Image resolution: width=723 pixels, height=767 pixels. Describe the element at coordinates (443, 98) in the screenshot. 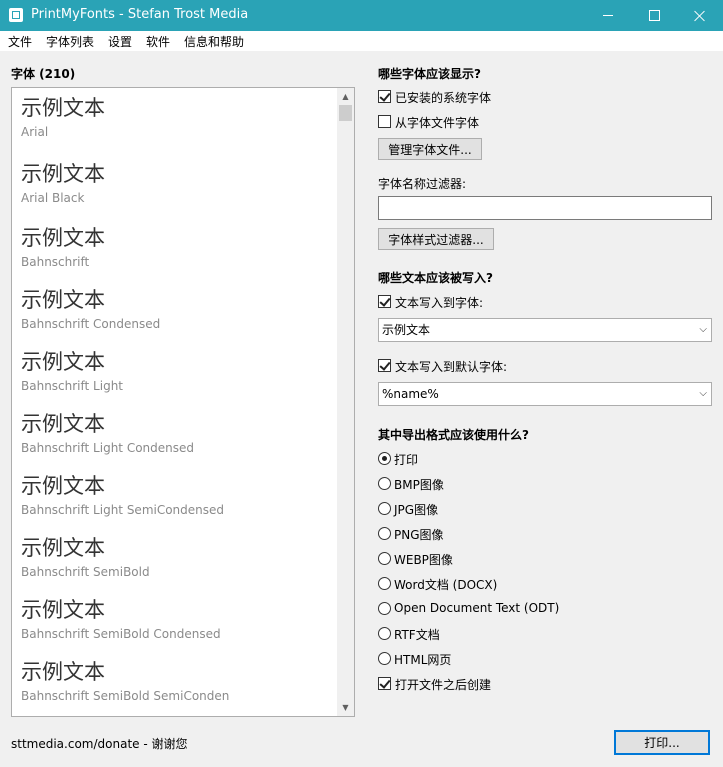

I see `installed-fonts-label: 已安装的系统字体` at that location.